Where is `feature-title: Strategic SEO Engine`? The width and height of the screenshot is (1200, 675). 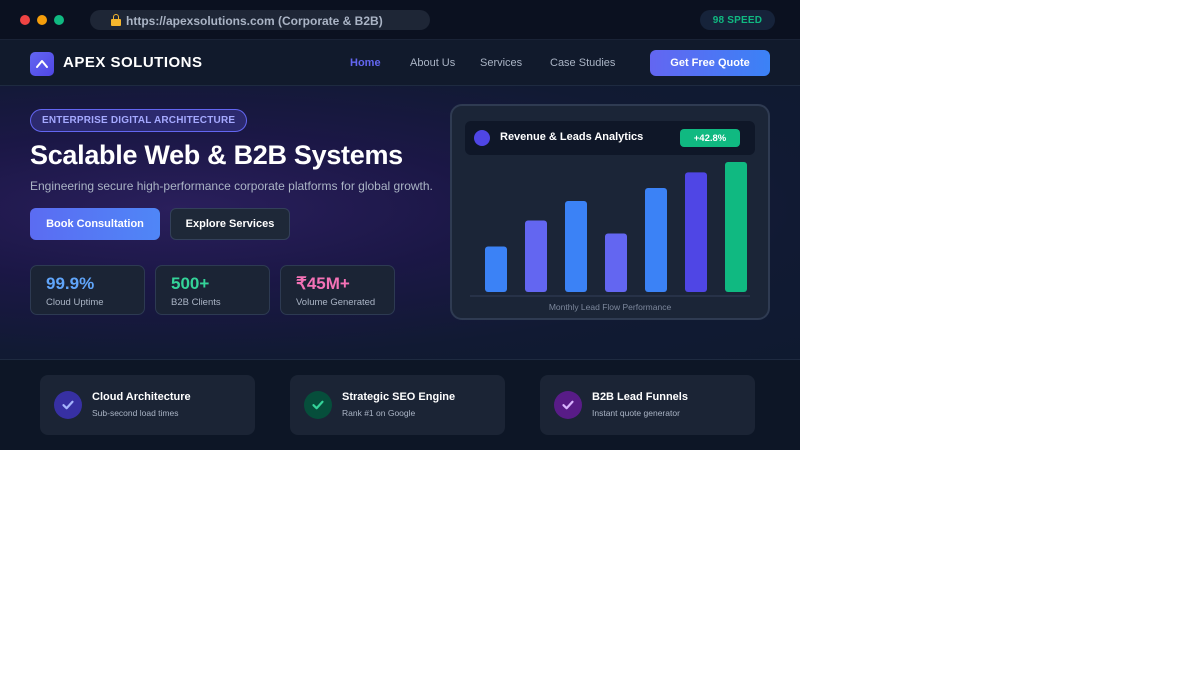
feature-title: Strategic SEO Engine is located at coordinates (399, 397).